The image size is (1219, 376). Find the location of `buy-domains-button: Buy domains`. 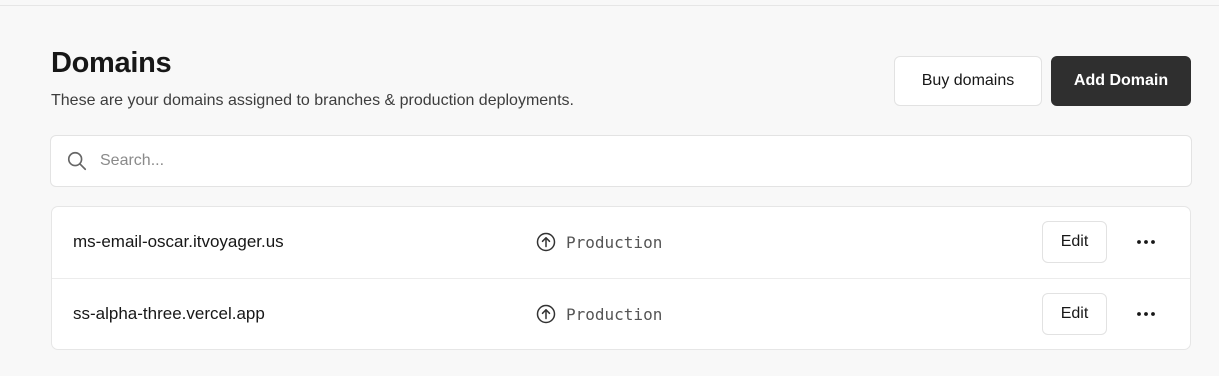

buy-domains-button: Buy domains is located at coordinates (968, 81).